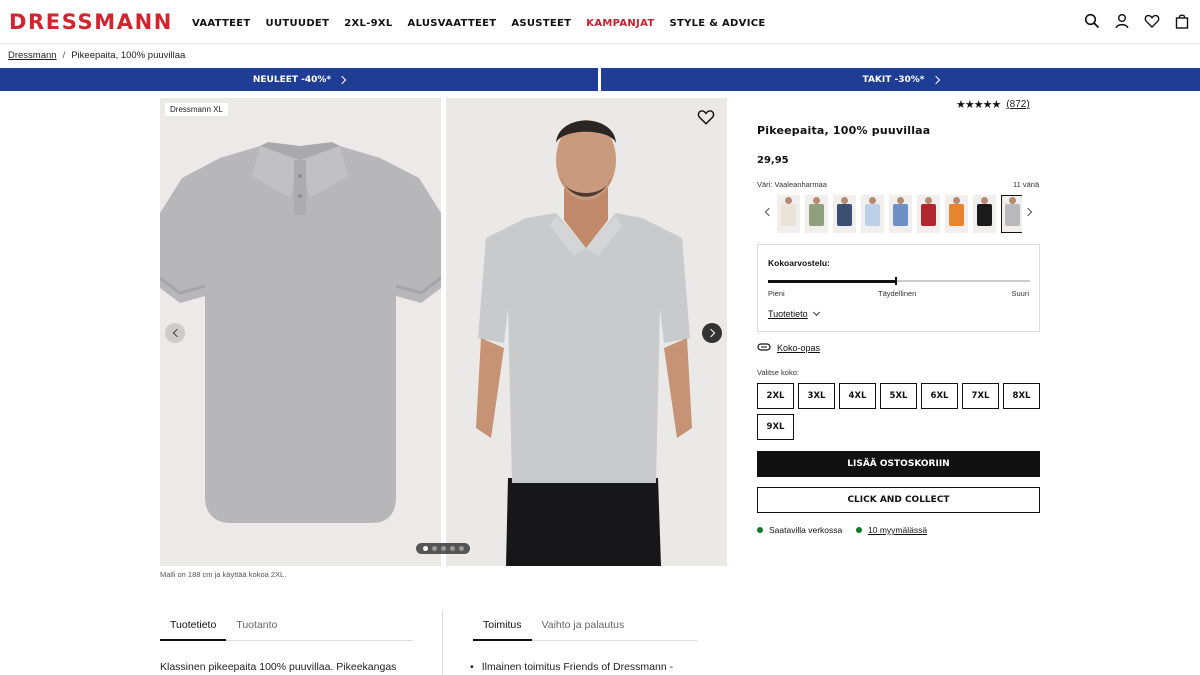 Image resolution: width=1200 pixels, height=675 pixels. I want to click on fit-mid-label: Täydellinen, so click(897, 293).